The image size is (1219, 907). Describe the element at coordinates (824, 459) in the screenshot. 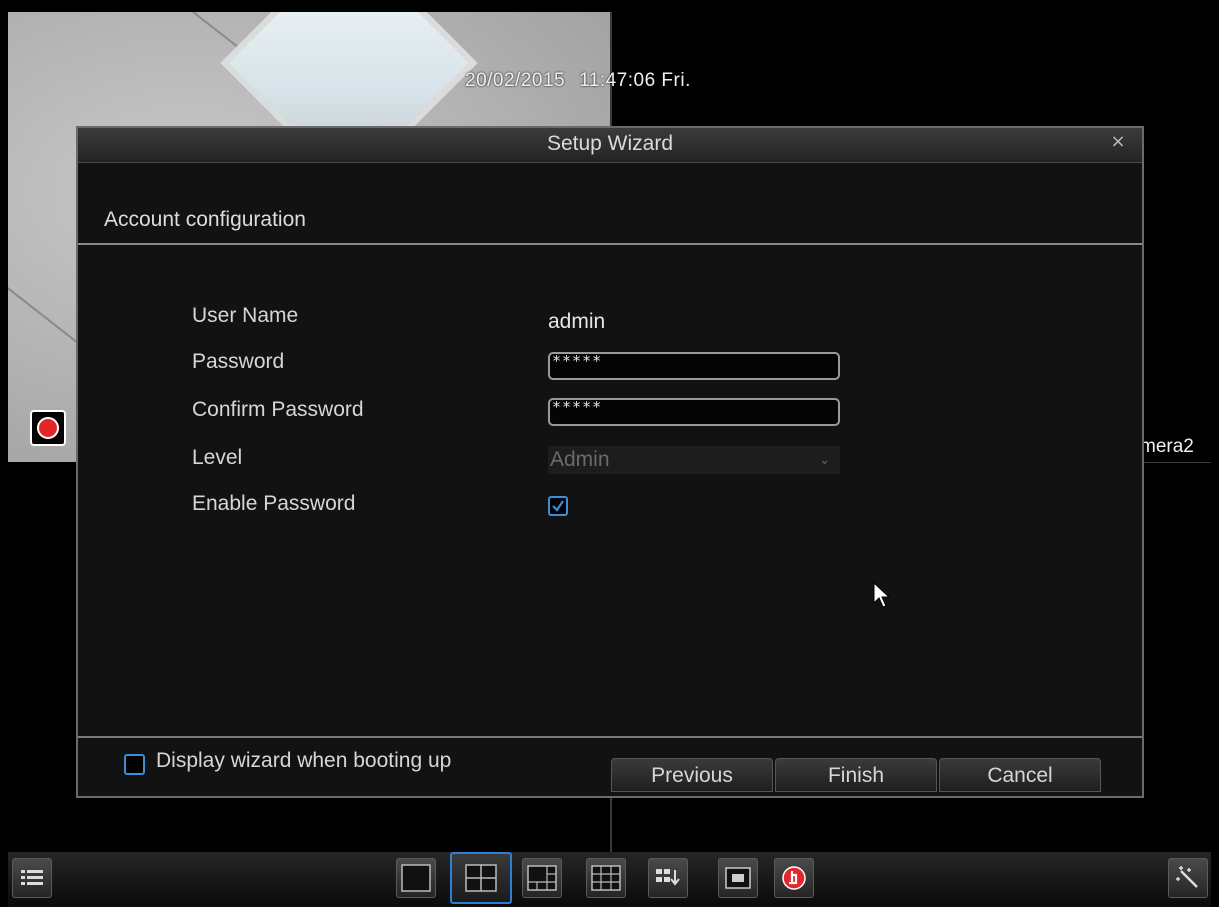

I see `chevron-down-icon: ⌄` at that location.